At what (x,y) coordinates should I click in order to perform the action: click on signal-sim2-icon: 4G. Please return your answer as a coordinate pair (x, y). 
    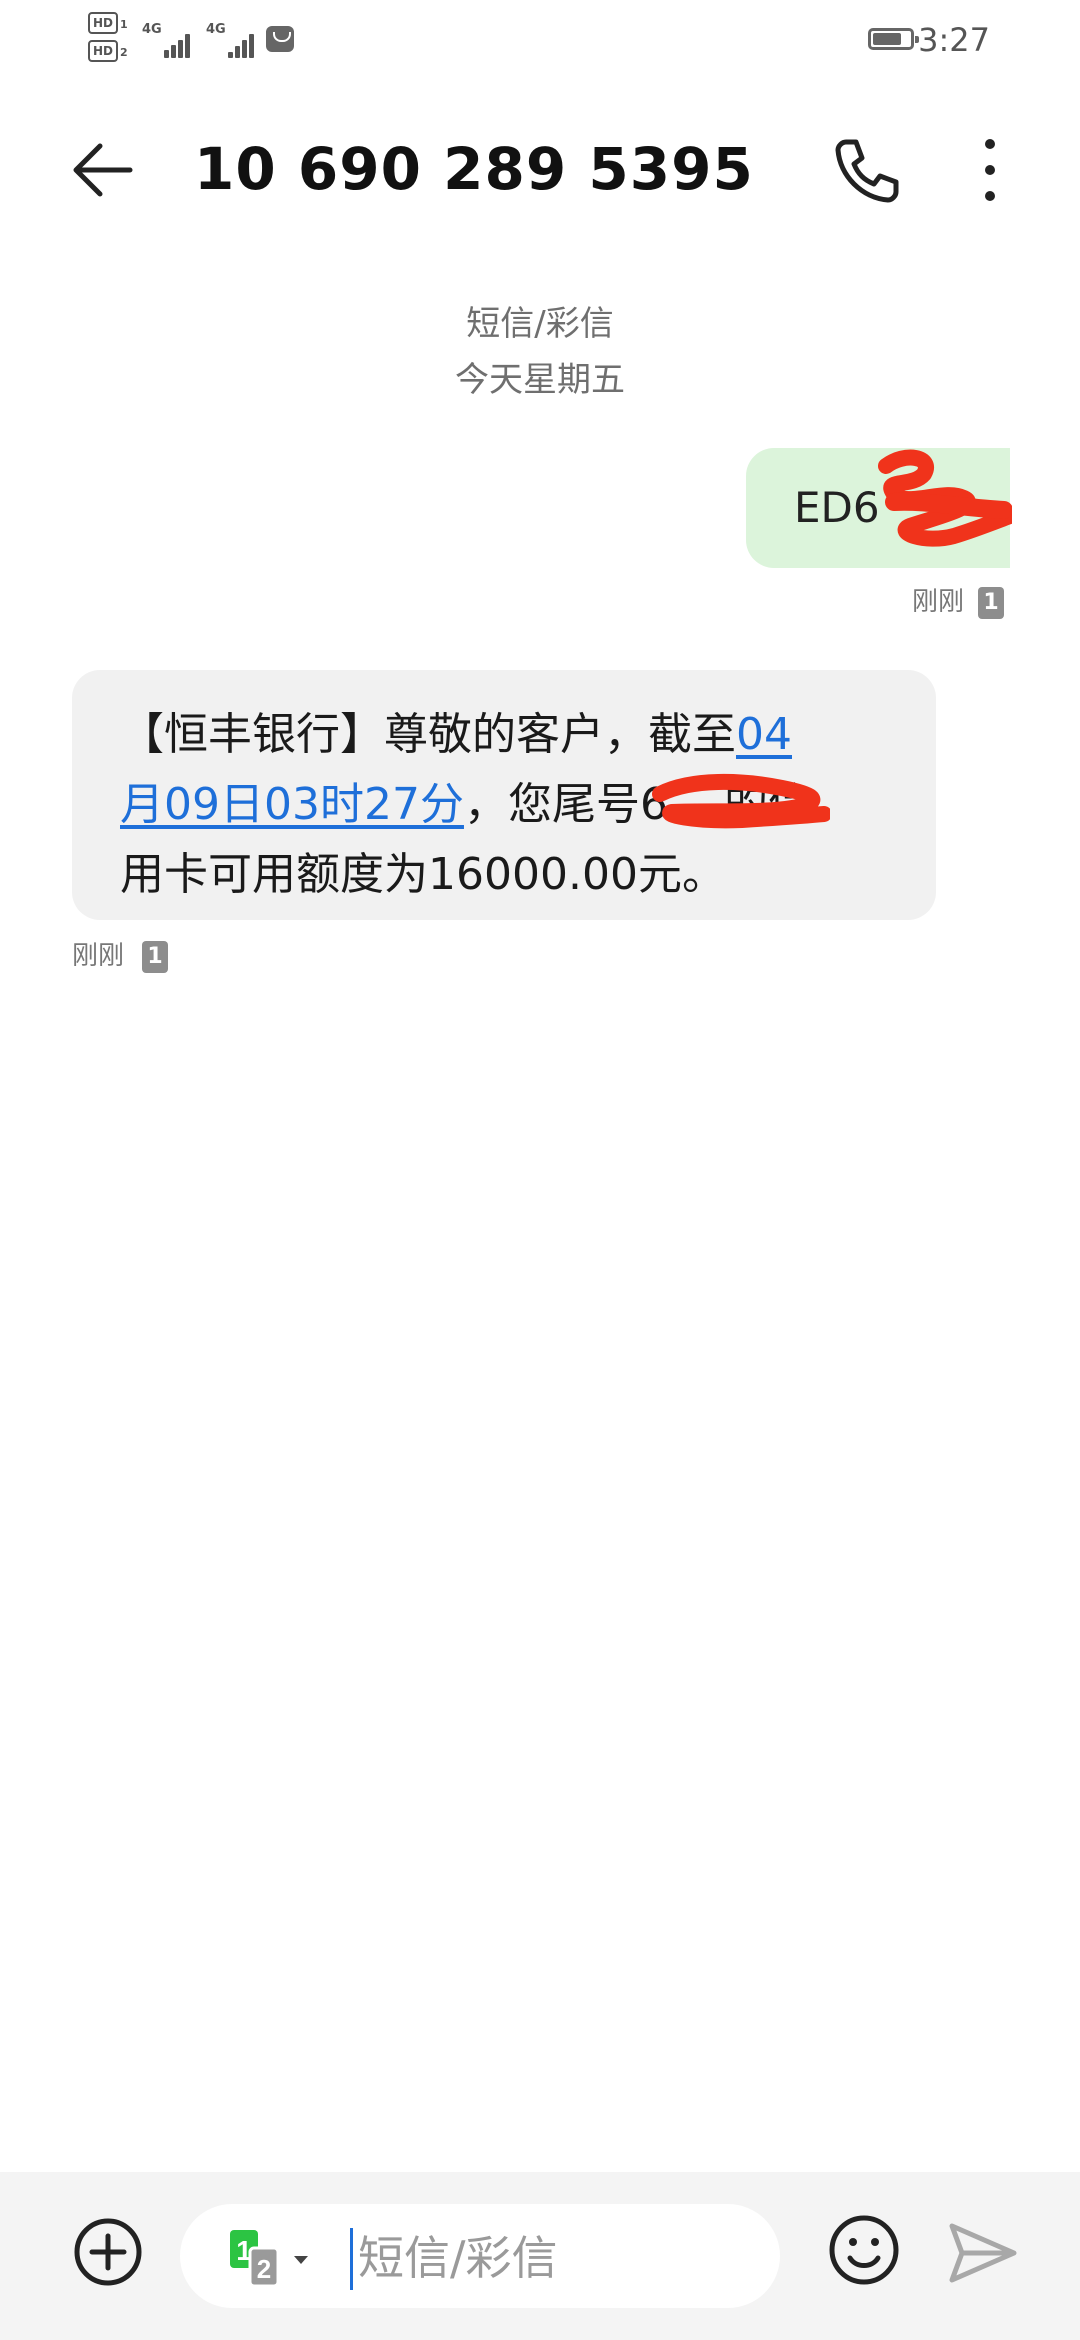
    Looking at the image, I should click on (239, 40).